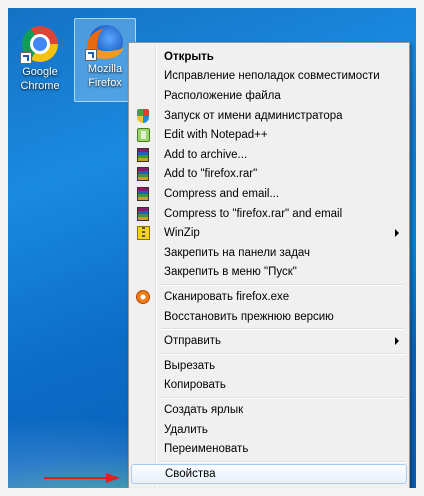 The width and height of the screenshot is (424, 496). What do you see at coordinates (227, 296) in the screenshot?
I see `menu-item-label: Сканировать firefox.exe` at bounding box center [227, 296].